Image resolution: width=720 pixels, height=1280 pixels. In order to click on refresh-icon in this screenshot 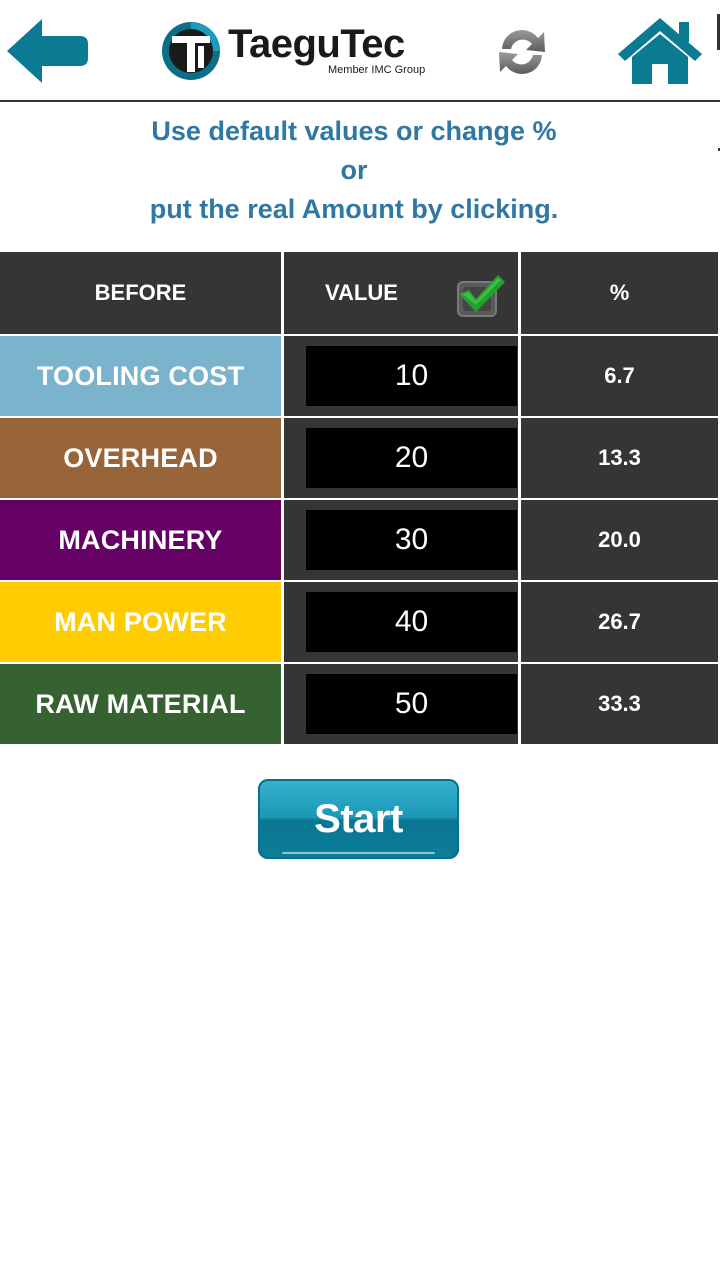, I will do `click(522, 52)`.